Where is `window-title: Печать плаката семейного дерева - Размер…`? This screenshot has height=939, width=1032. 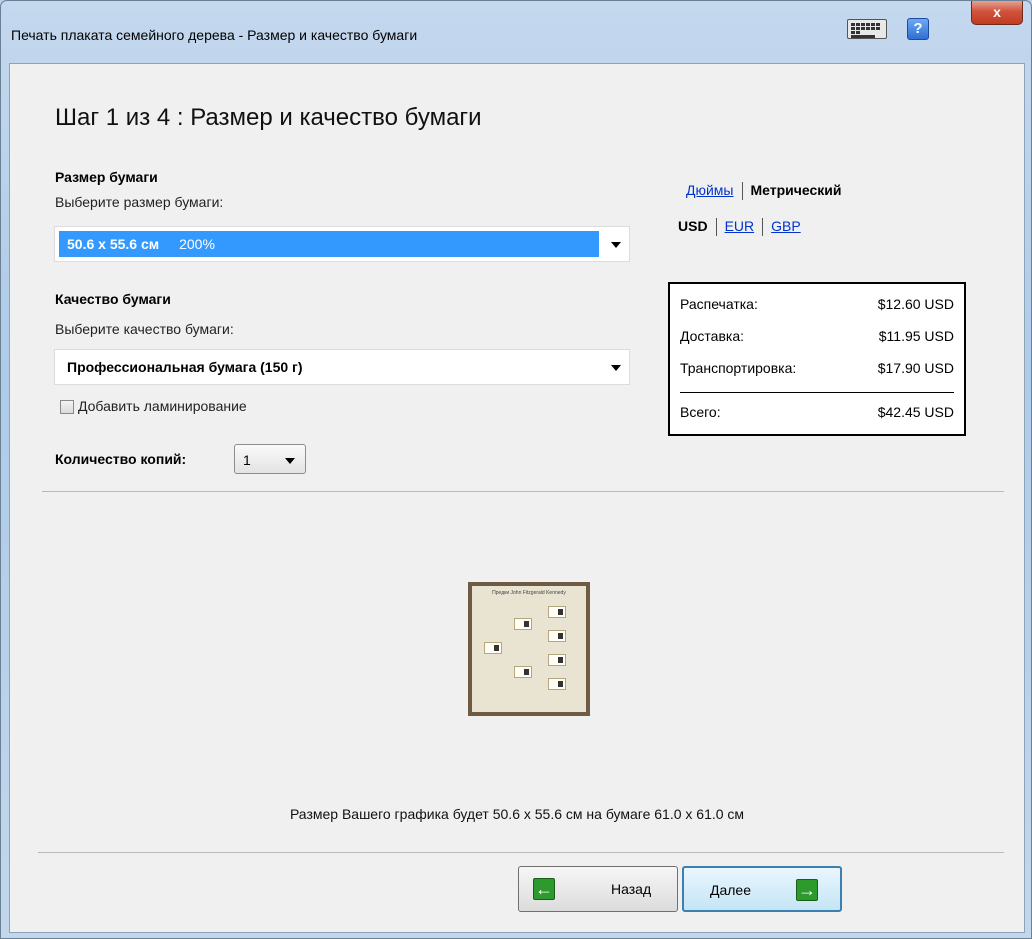 window-title: Печать плаката семейного дерева - Размер… is located at coordinates (214, 35).